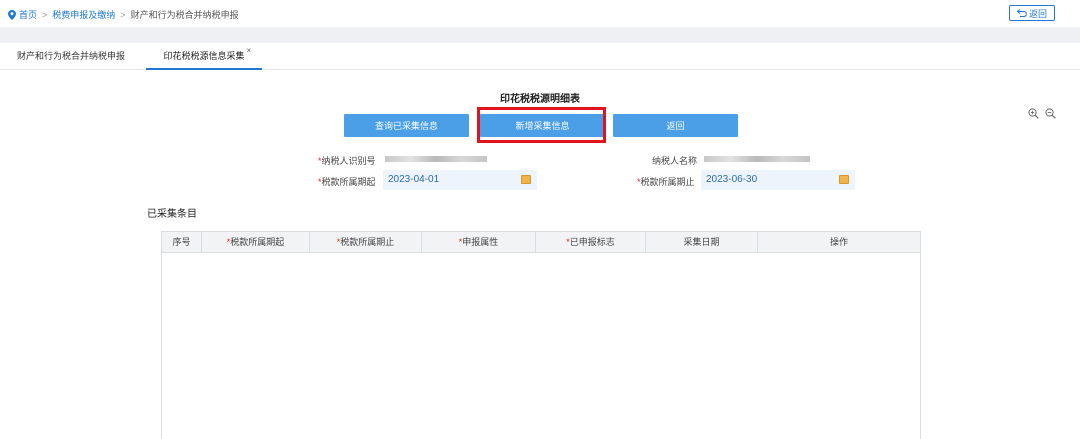 The height and width of the screenshot is (439, 1080). What do you see at coordinates (540, 13) in the screenshot?
I see `breadcrumb-bar: 首页 > 税费申报及缴纳 > 财产和行为税合并纳税申报 返回` at bounding box center [540, 13].